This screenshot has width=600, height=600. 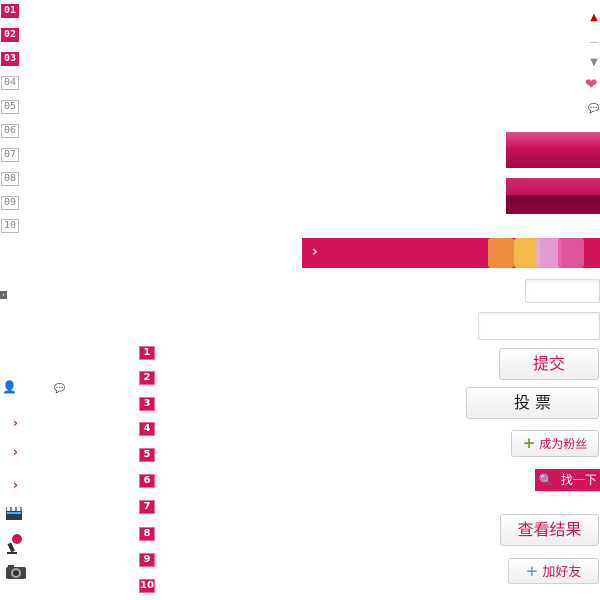 What do you see at coordinates (147, 455) in the screenshot?
I see `rank-number-5: 5` at bounding box center [147, 455].